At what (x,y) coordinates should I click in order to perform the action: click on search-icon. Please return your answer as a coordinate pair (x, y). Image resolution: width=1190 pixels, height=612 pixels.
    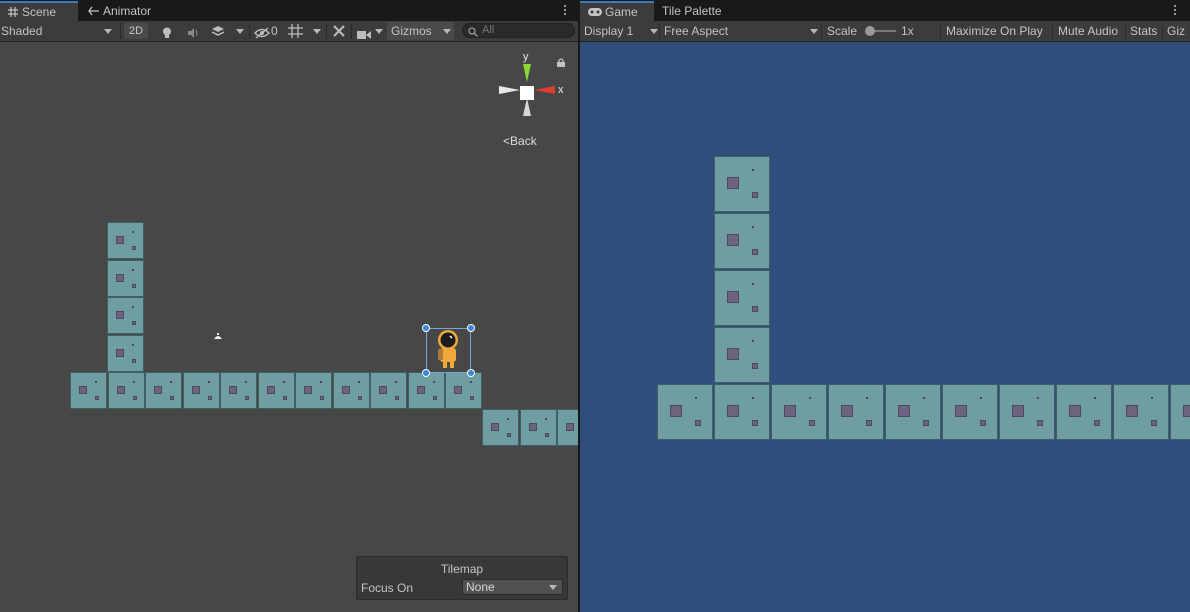
    Looking at the image, I should click on (473, 33).